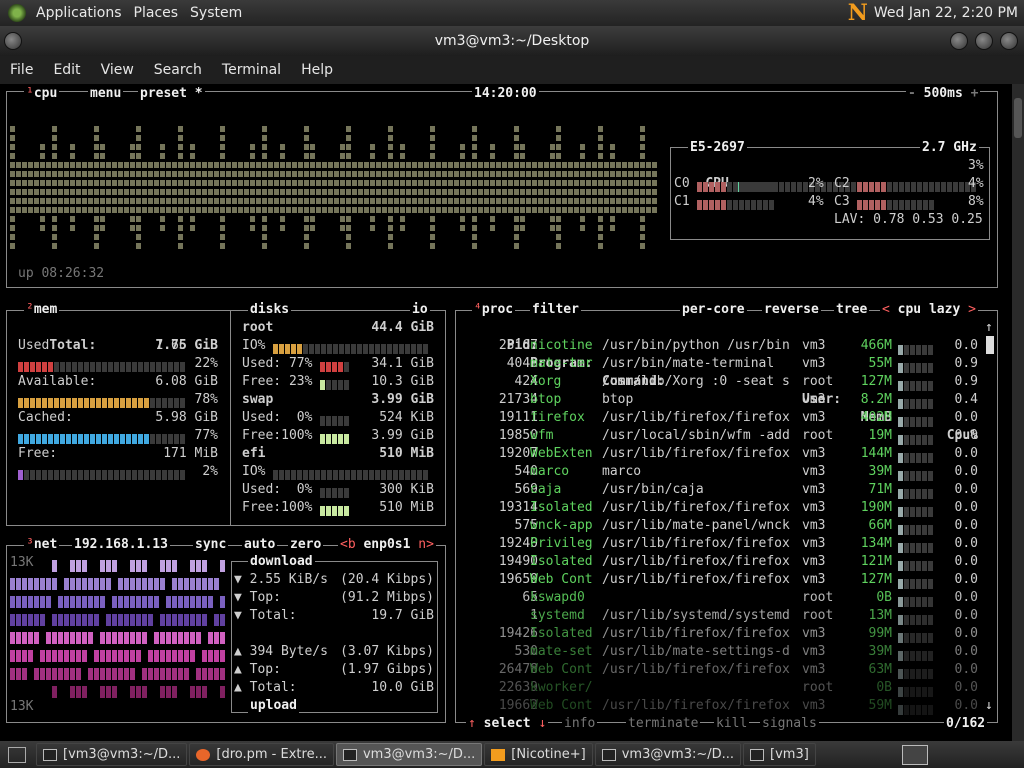 The width and height of the screenshot is (1024, 768). Describe the element at coordinates (779, 754) in the screenshot. I see `taskbar-item: [vm3]` at that location.